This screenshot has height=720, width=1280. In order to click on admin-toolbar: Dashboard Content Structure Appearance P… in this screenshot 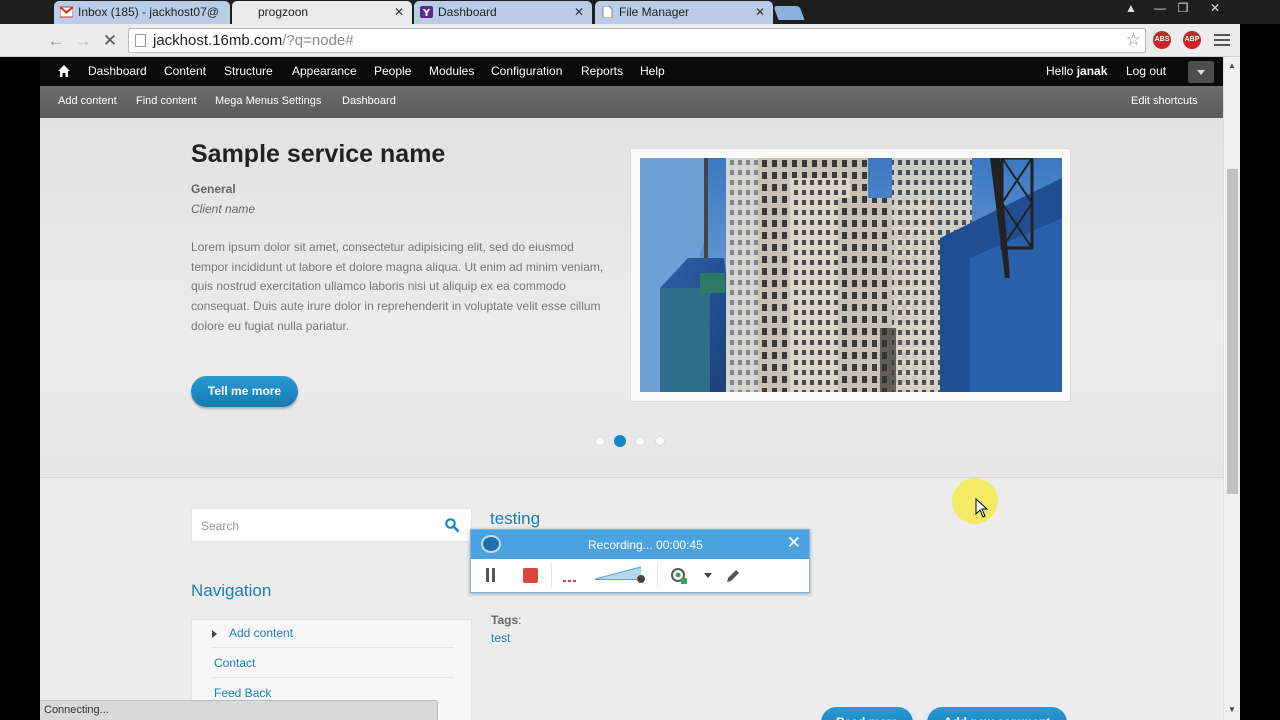, I will do `click(631, 71)`.